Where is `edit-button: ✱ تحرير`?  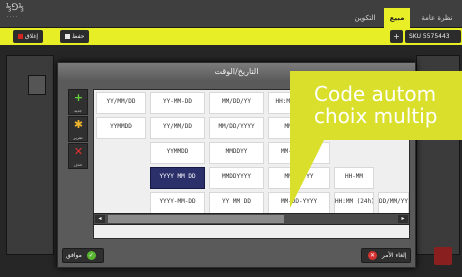 edit-button: ✱ تحرير is located at coordinates (78, 129).